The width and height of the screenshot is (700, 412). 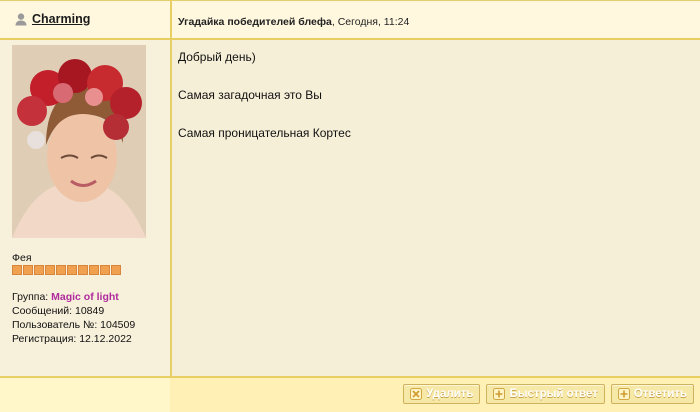 I want to click on post-footer: Удалить Быстрый ответ Ответить, so click(x=350, y=394).